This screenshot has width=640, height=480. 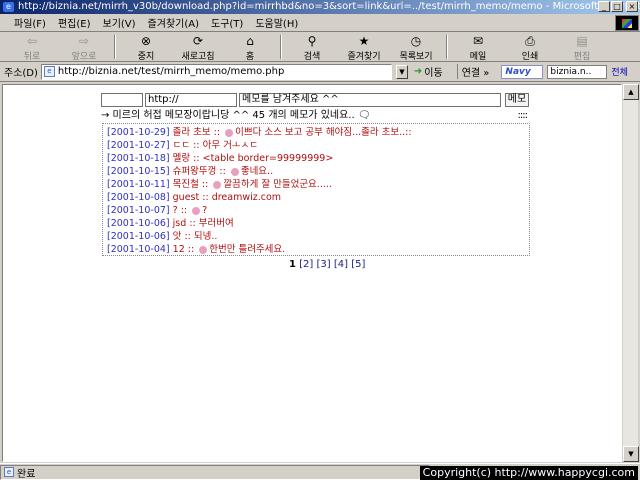 What do you see at coordinates (198, 47) in the screenshot?
I see `toolbar-button-3: ⟳ 새로고침` at bounding box center [198, 47].